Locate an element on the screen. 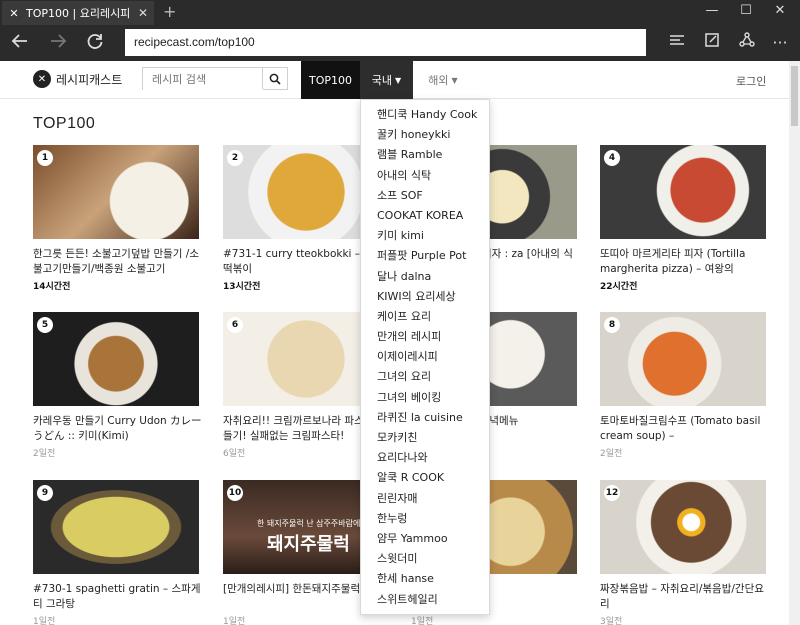  recipe-thumbnail: 1 is located at coordinates (116, 192).